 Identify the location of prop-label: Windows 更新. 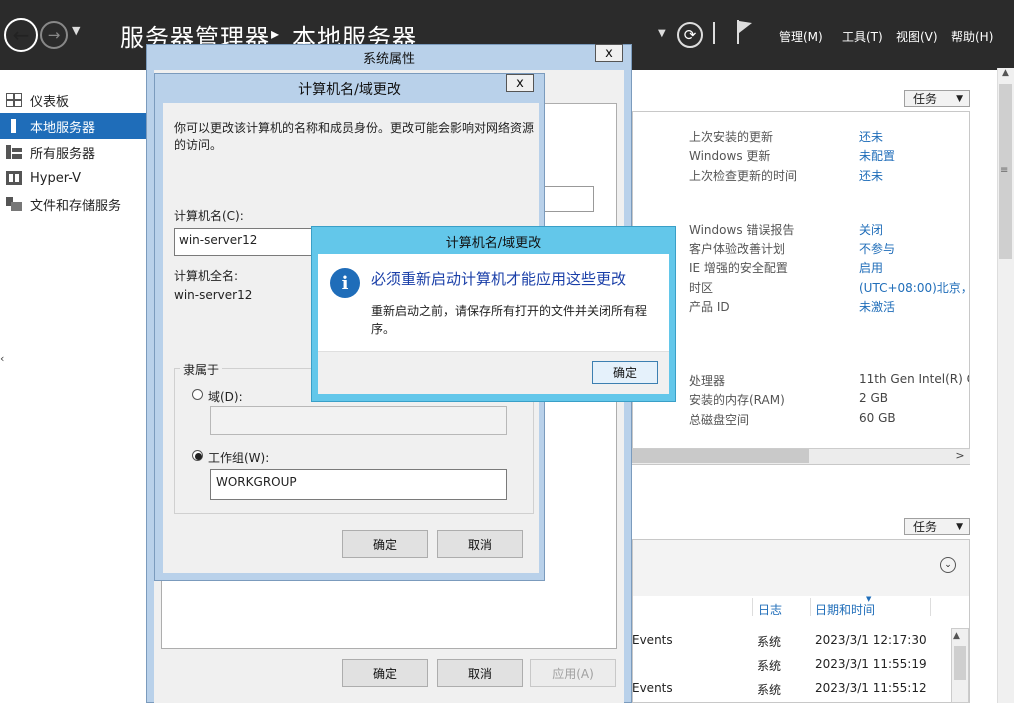
(730, 156).